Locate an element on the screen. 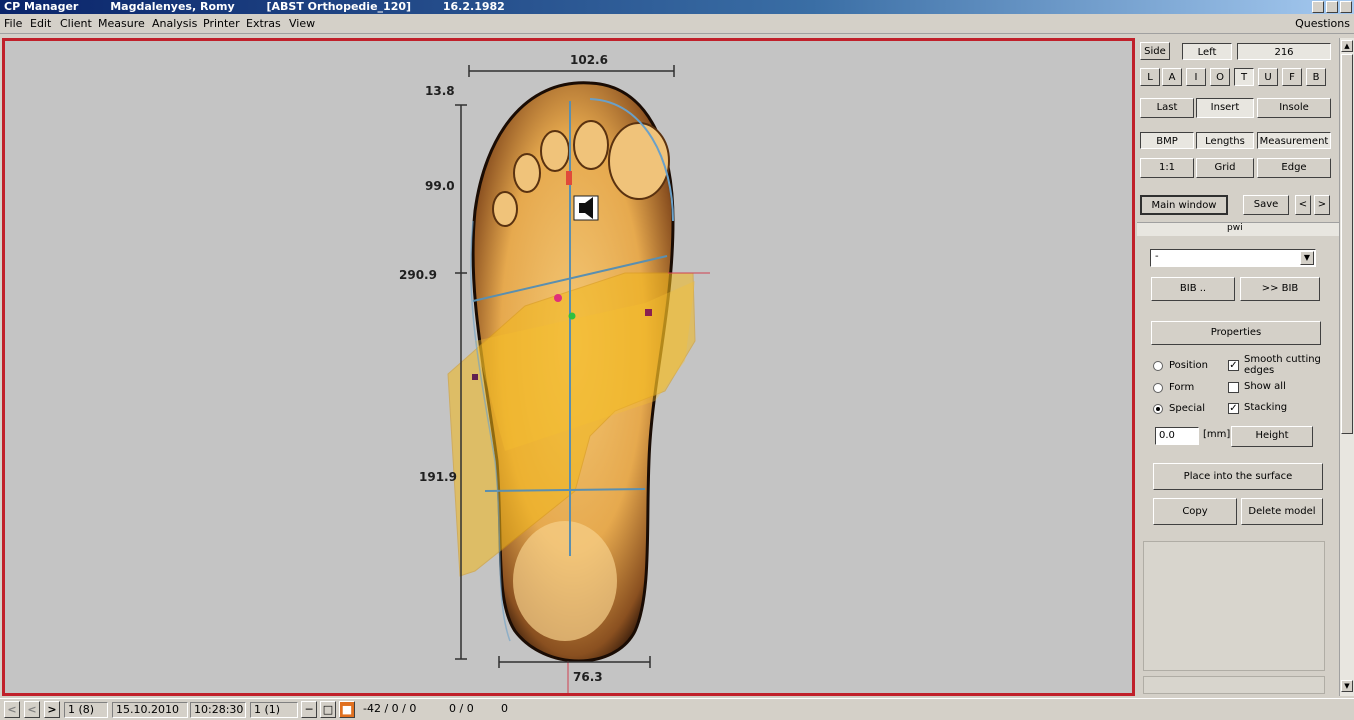 The image size is (1354, 720). dimension-length-4: 191.9 is located at coordinates (438, 477).